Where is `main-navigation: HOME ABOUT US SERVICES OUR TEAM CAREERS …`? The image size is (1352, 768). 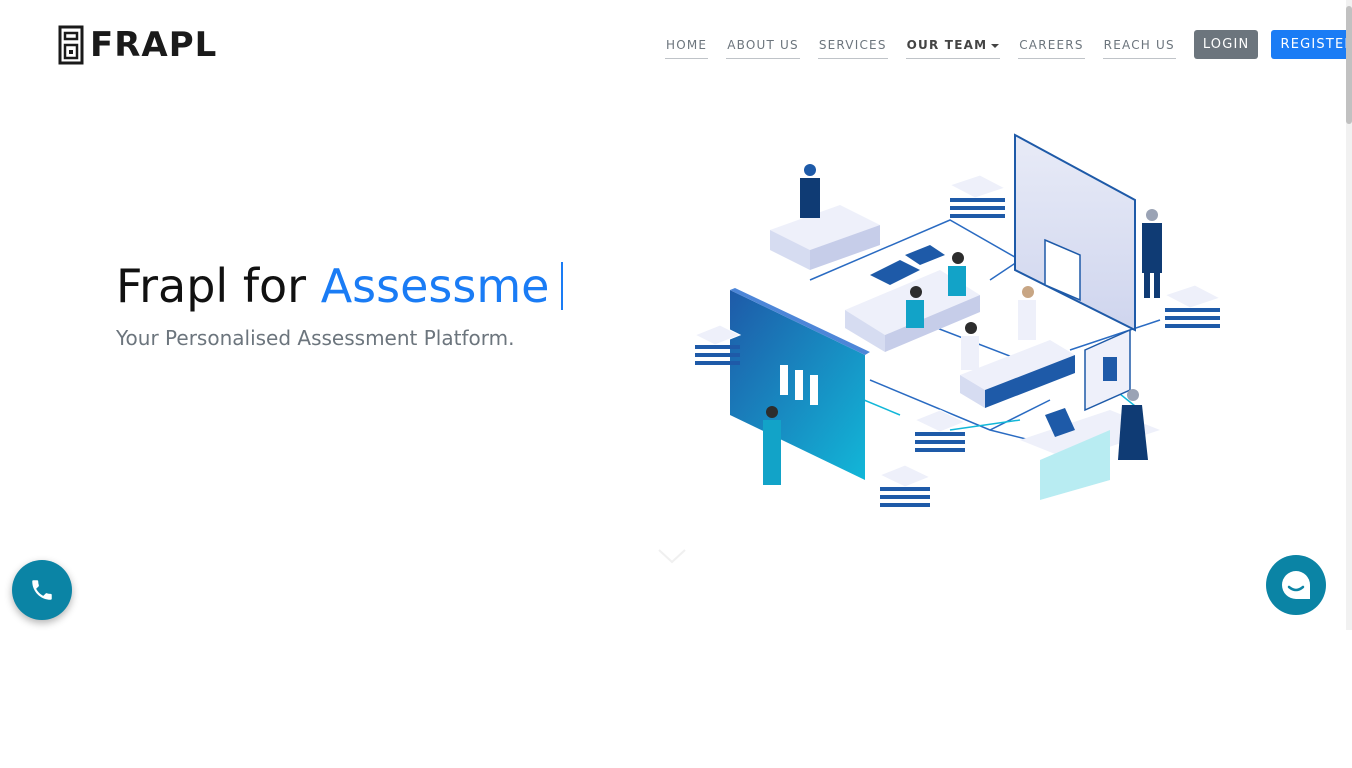 main-navigation: HOME ABOUT US SERVICES OUR TEAM CAREERS … is located at coordinates (1008, 44).